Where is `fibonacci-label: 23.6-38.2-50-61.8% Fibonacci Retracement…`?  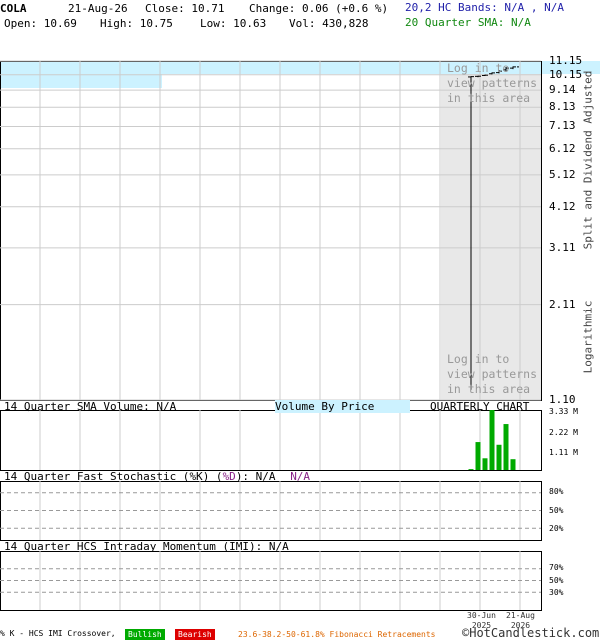 fibonacci-label: 23.6-38.2-50-61.8% Fibonacci Retracement… is located at coordinates (337, 634).